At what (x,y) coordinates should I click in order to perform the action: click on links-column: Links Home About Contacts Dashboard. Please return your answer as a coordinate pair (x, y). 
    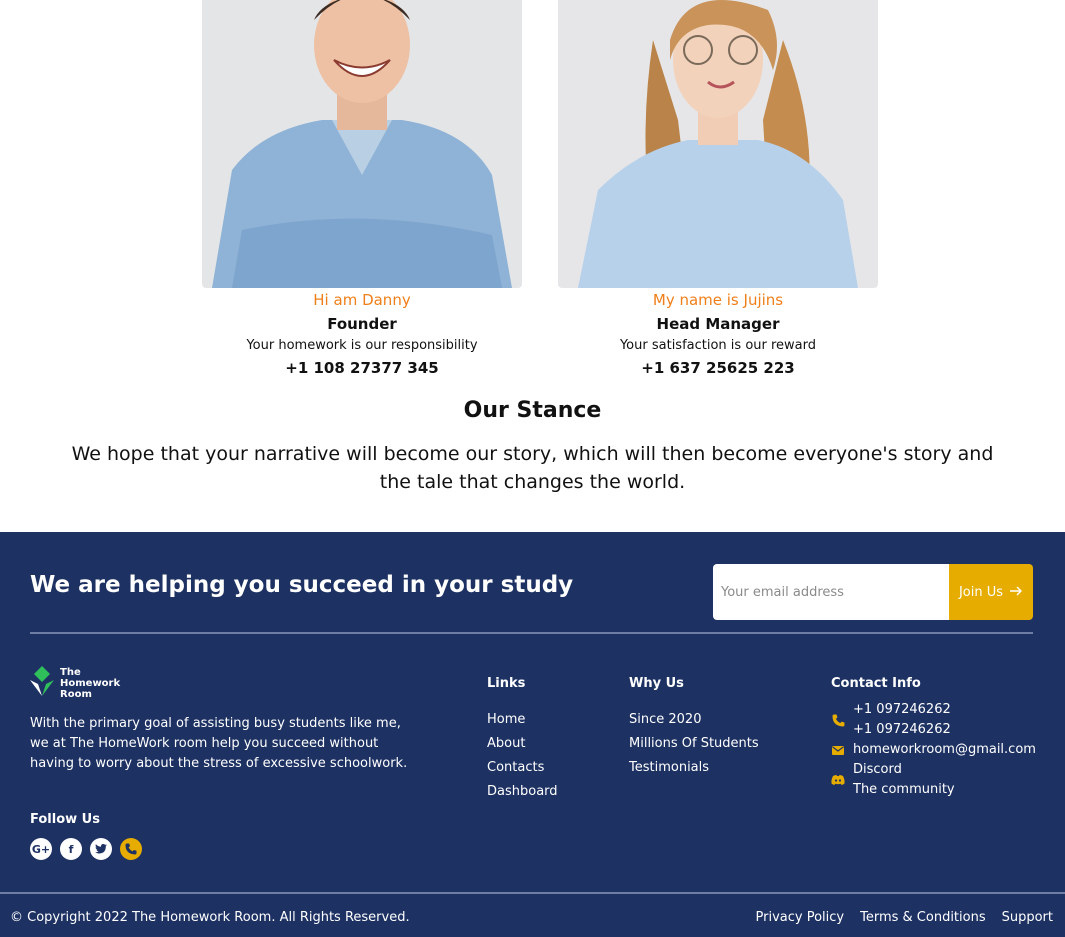
    Looking at the image, I should click on (522, 740).